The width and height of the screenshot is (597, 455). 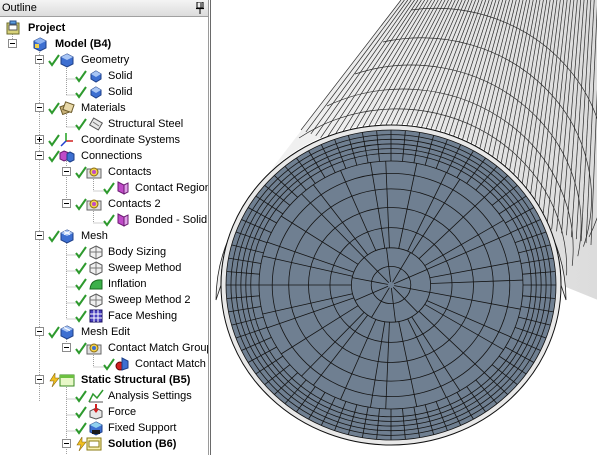 What do you see at coordinates (67, 380) in the screenshot?
I see `static-structural-icon` at bounding box center [67, 380].